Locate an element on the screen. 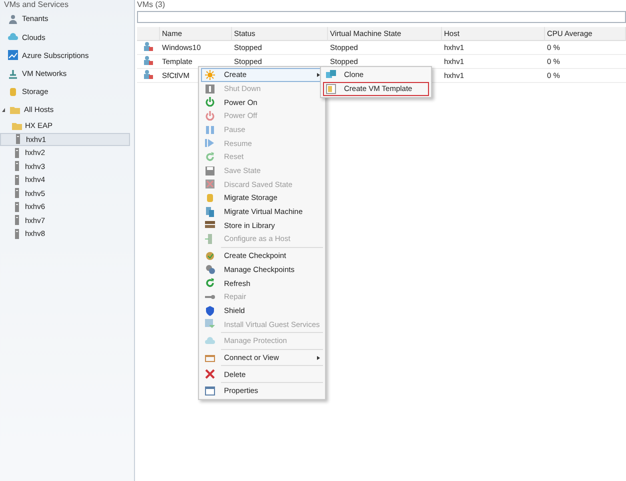  clone-icon is located at coordinates (331, 75).